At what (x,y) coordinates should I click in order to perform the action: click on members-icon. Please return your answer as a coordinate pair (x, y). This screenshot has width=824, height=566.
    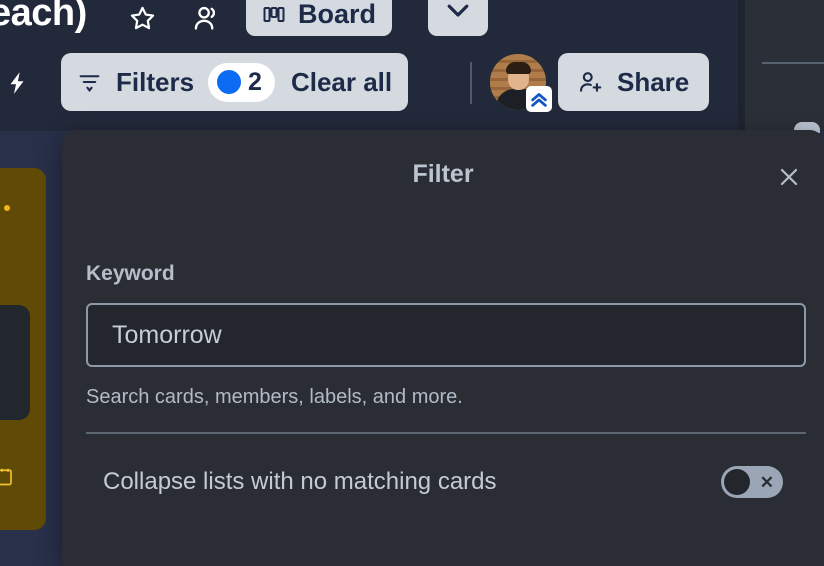
    Looking at the image, I should click on (207, 18).